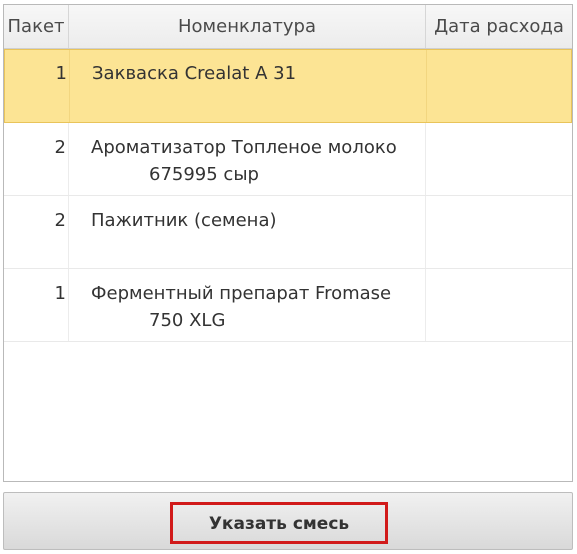 This screenshot has width=577, height=554. I want to click on nomenclature-line-1: Ароматизатор Топленое молоко, so click(244, 147).